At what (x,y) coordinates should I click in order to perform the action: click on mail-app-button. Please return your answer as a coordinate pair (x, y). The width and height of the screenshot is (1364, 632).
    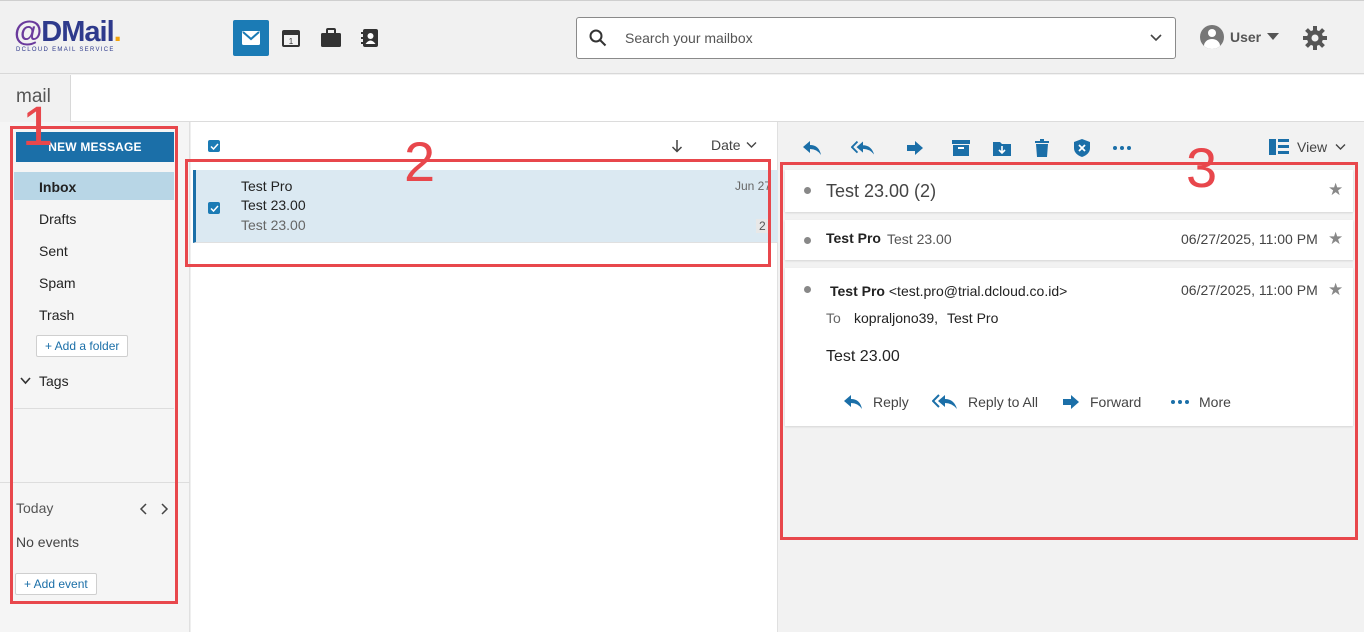
    Looking at the image, I should click on (251, 38).